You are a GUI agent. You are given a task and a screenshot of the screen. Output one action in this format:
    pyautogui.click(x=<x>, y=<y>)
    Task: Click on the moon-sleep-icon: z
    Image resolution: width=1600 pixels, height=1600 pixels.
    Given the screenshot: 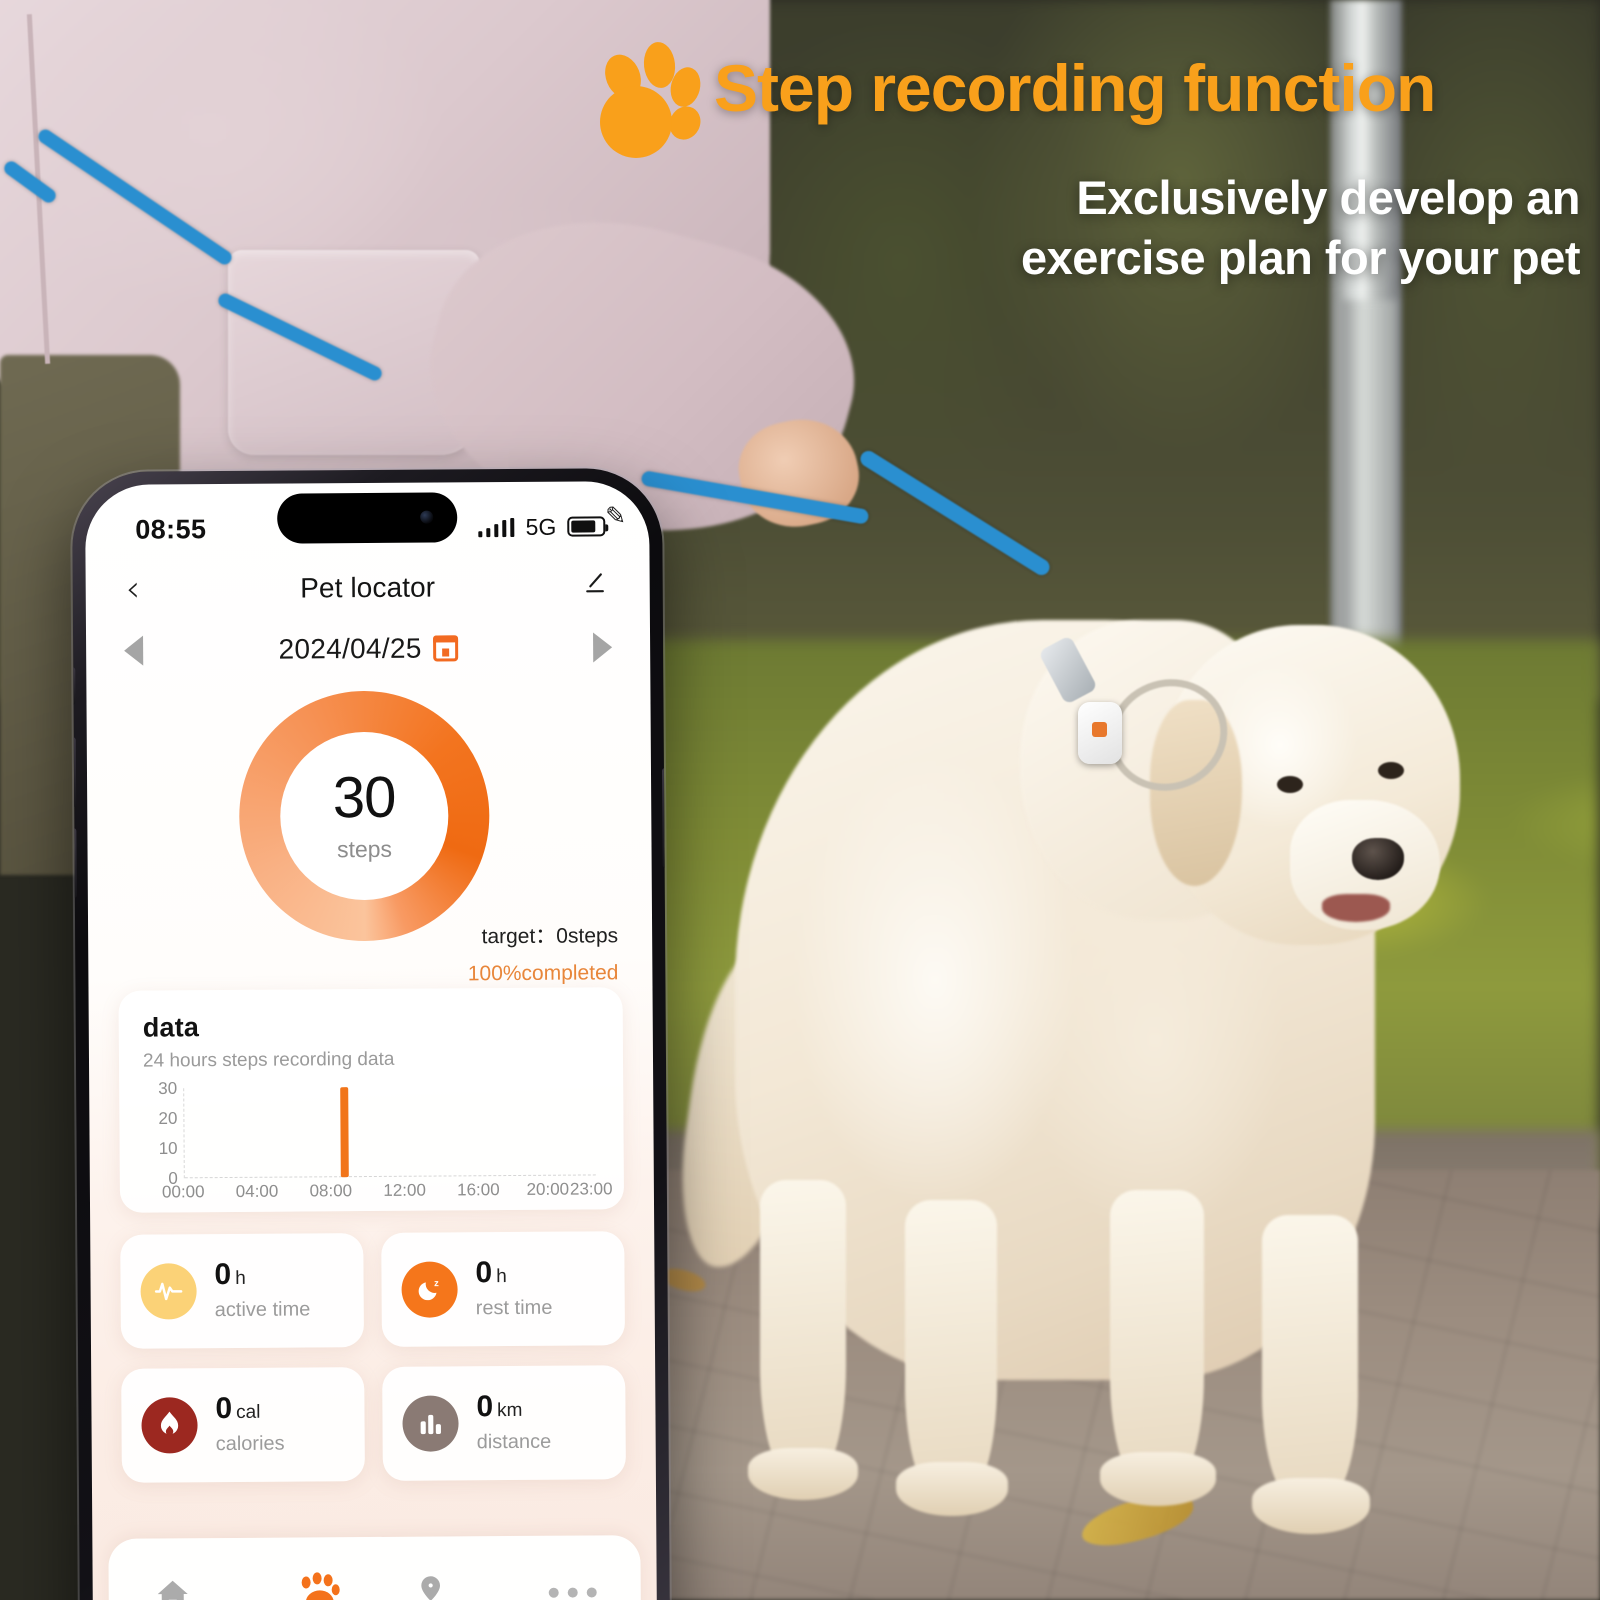 What is the action you would take?
    pyautogui.click(x=429, y=1289)
    